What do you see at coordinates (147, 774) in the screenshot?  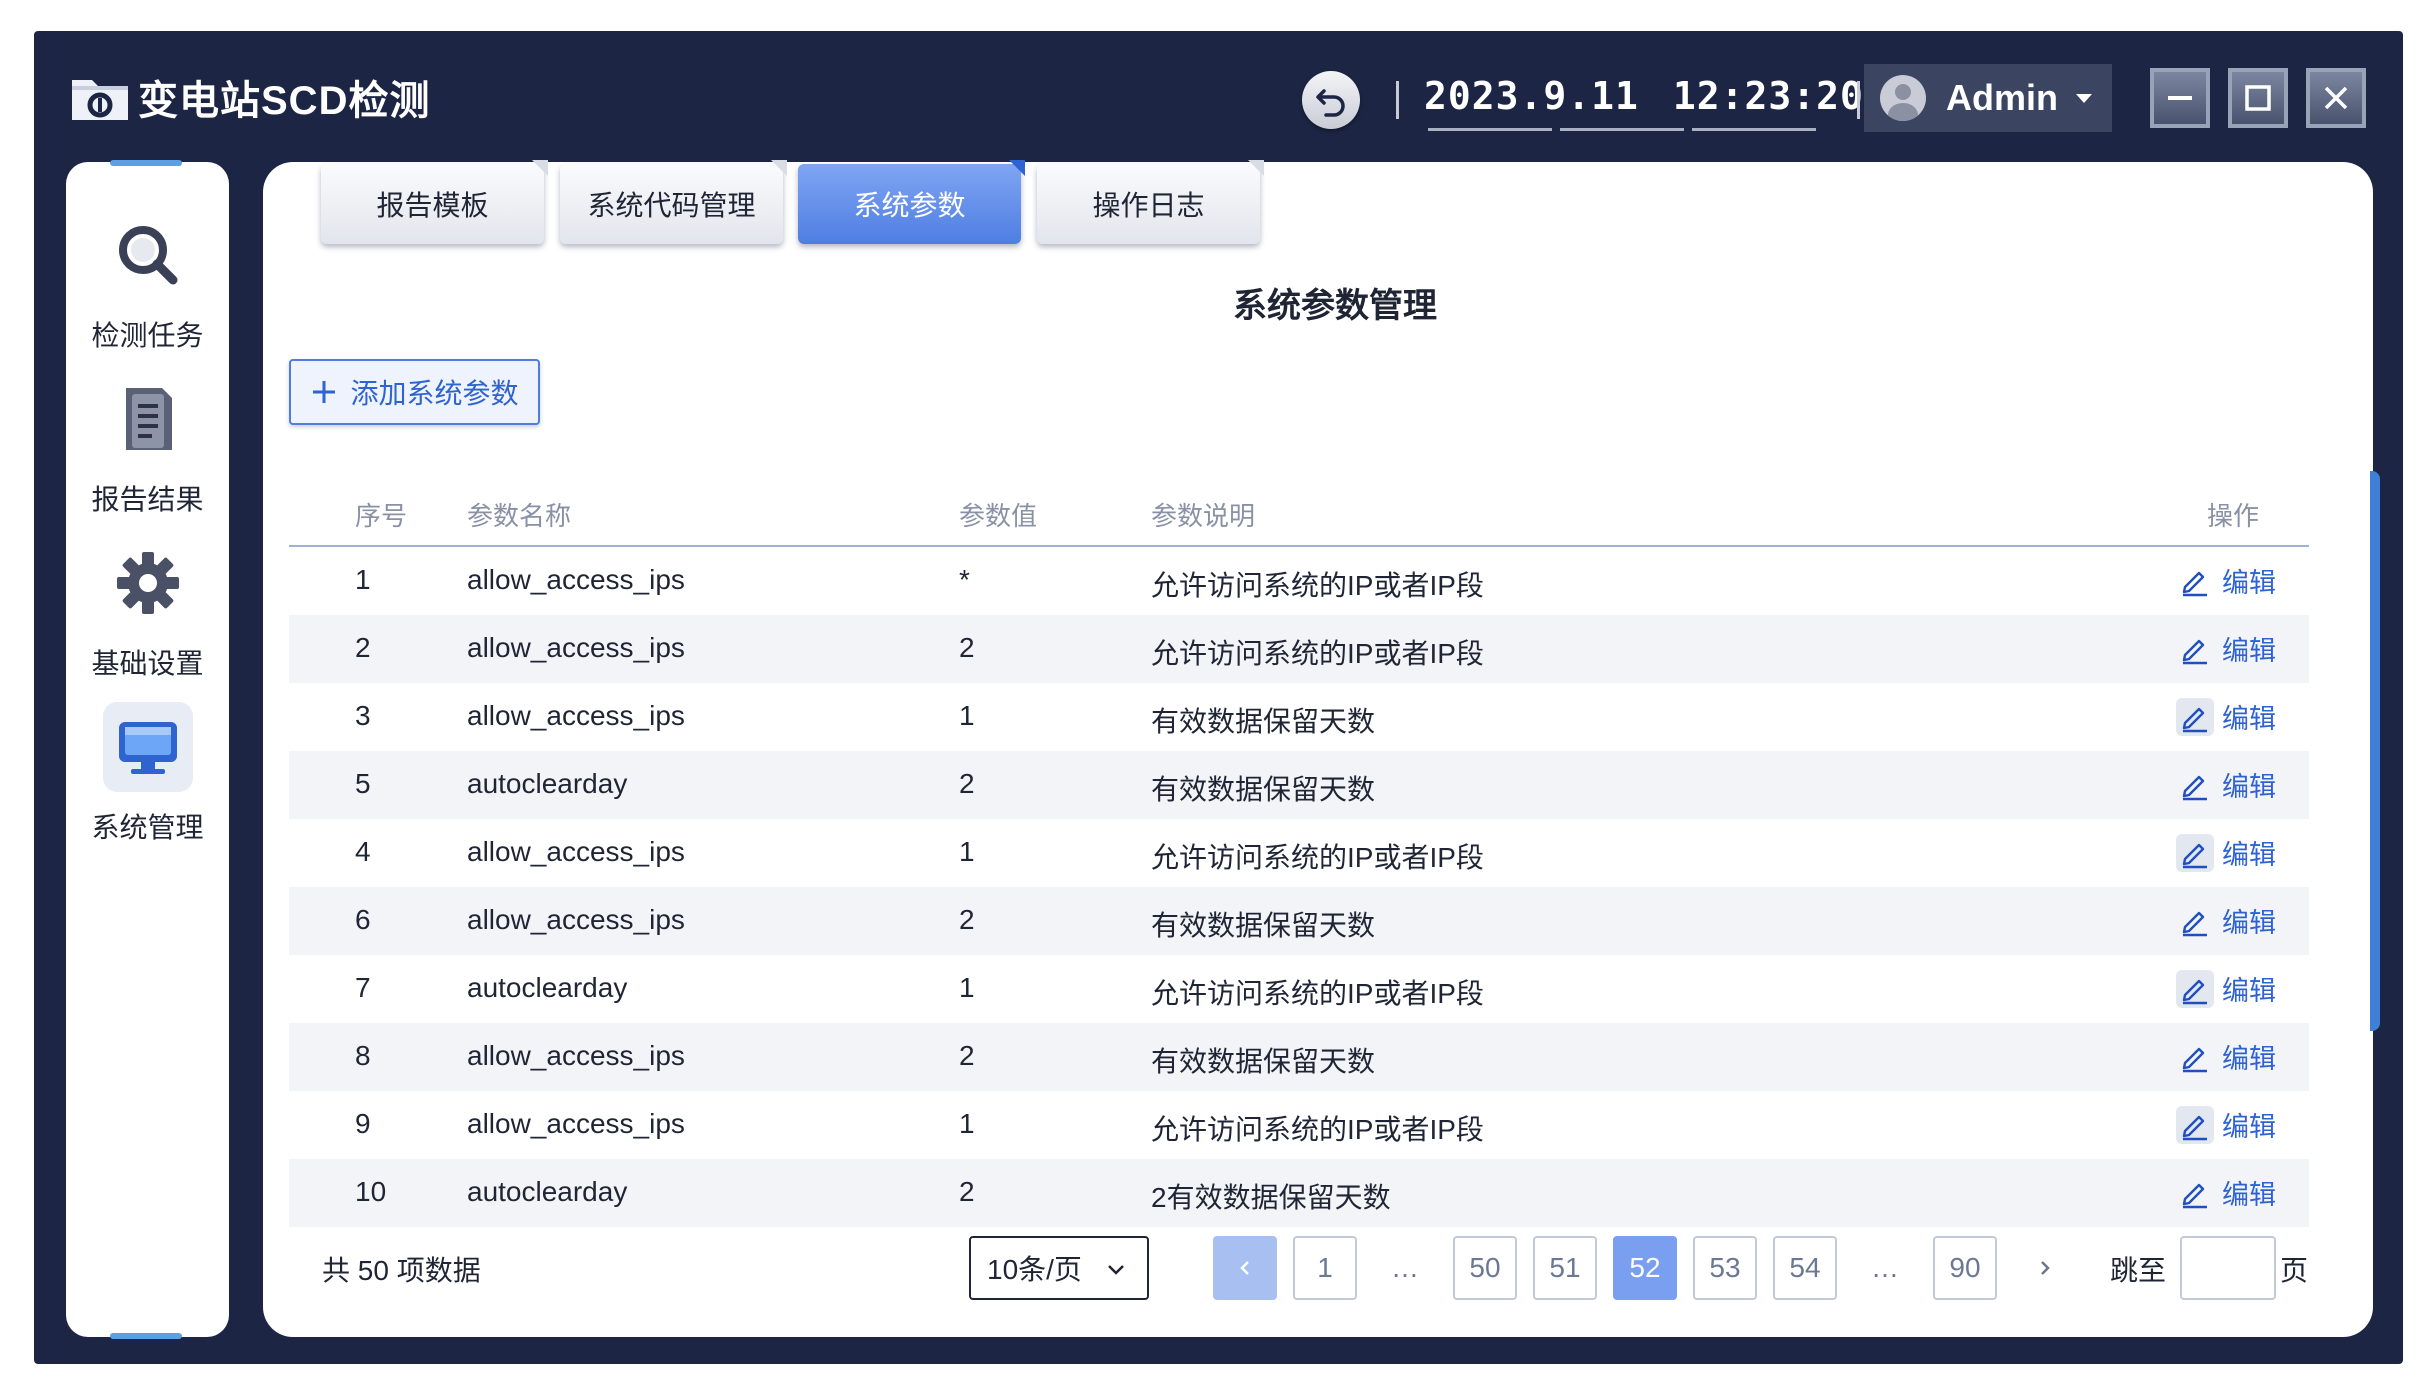 I see `sidebar-item-system-management: 系统管理` at bounding box center [147, 774].